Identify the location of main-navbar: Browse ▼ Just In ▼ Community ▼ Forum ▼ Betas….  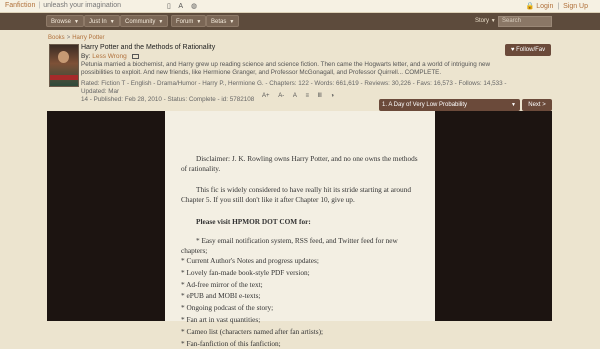
(300, 21).